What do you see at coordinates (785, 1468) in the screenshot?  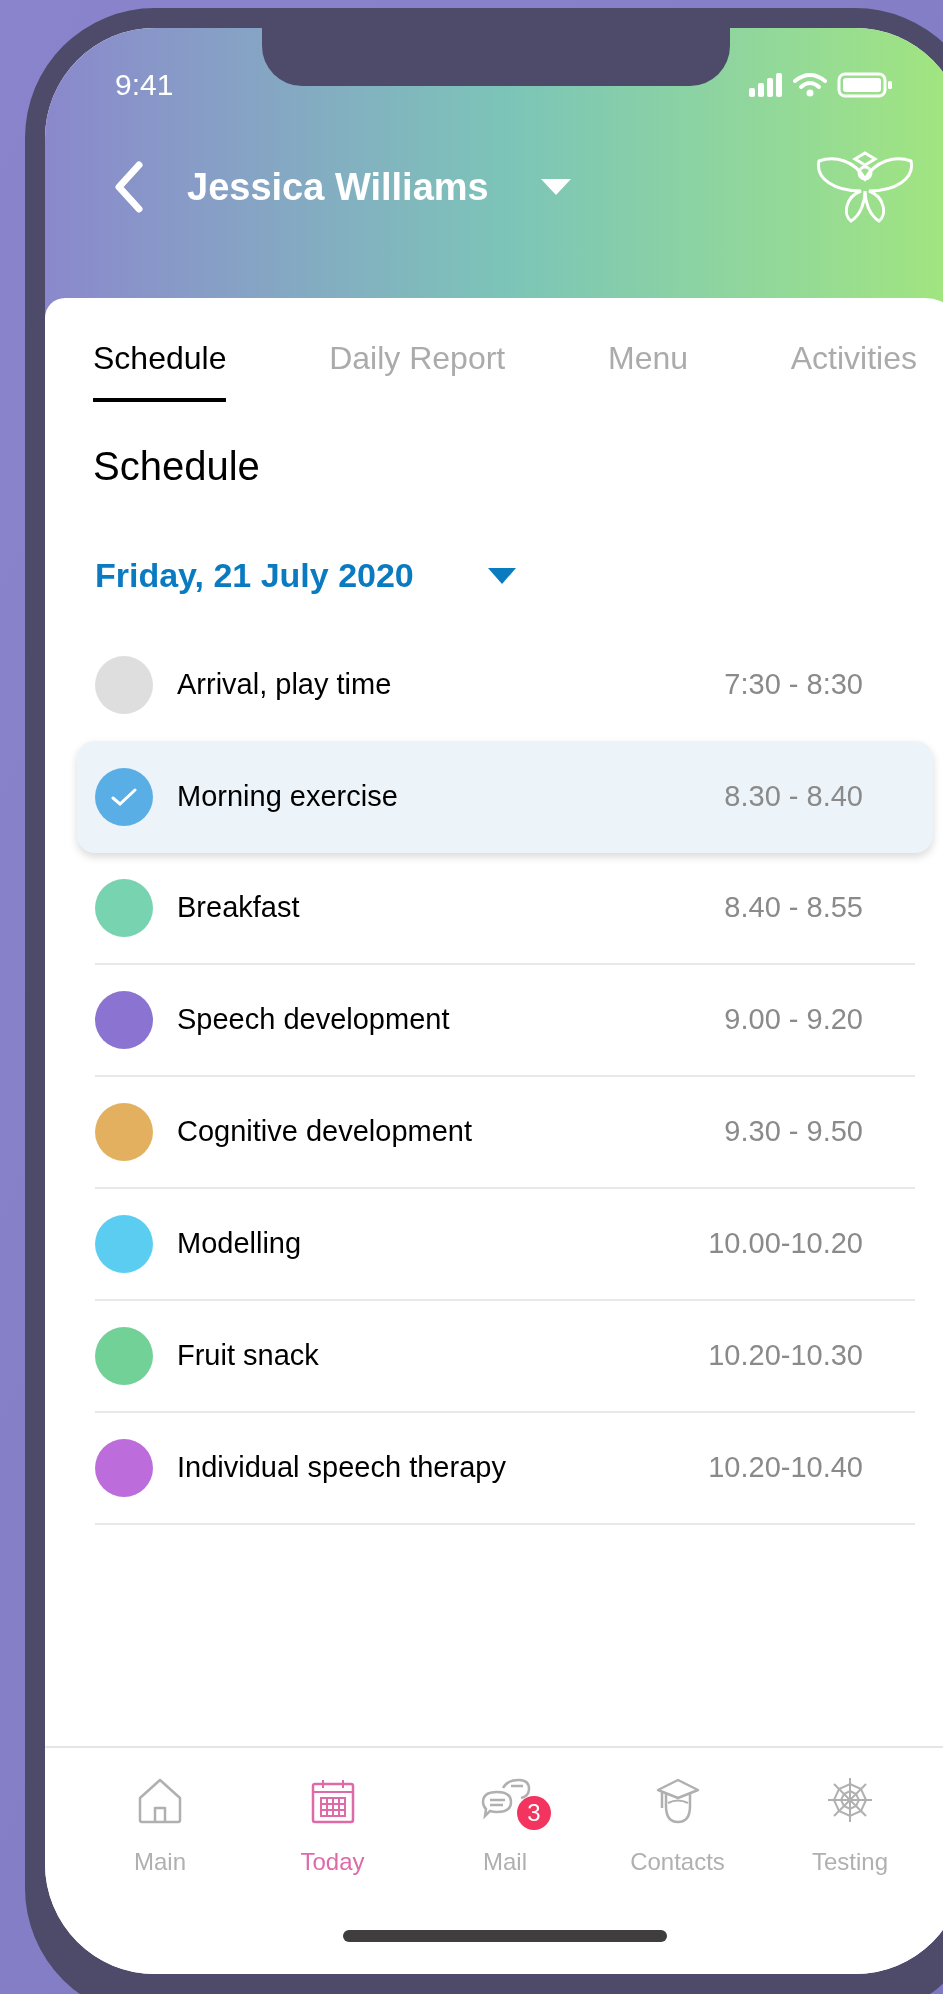 I see `activity-time: 10.20-10.40` at bounding box center [785, 1468].